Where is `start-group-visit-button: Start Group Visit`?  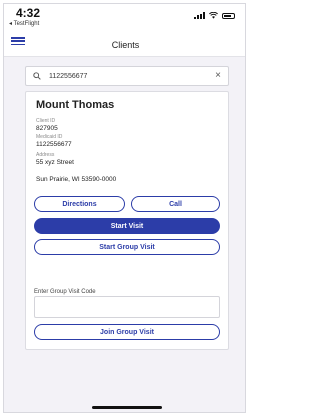
start-group-visit-button: Start Group Visit is located at coordinates (127, 247).